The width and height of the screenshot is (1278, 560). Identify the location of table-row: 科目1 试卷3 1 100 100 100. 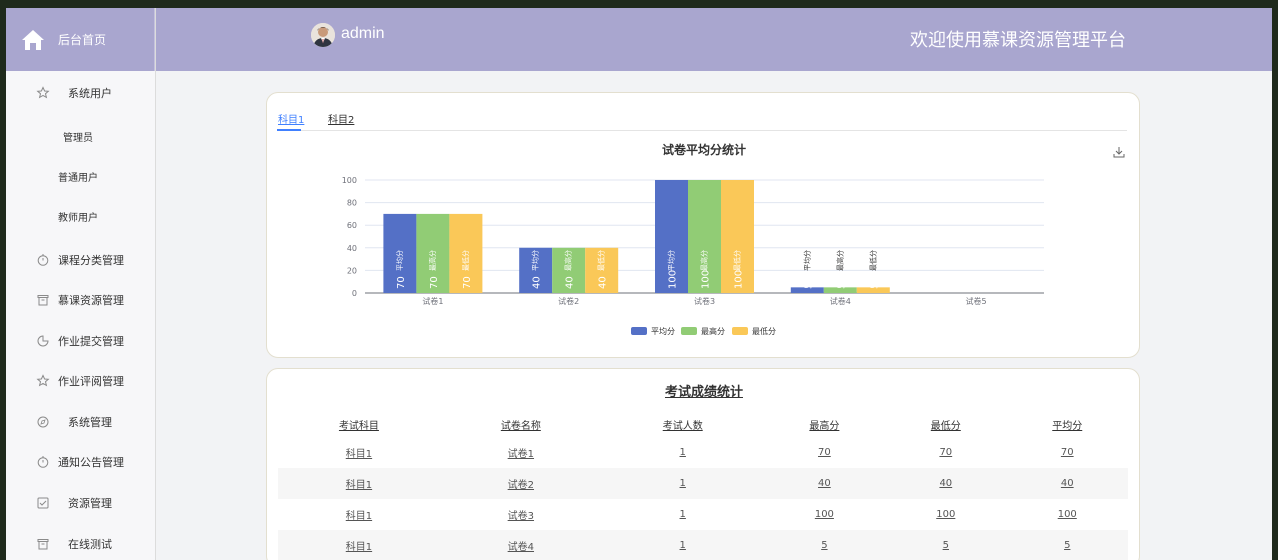
(703, 514).